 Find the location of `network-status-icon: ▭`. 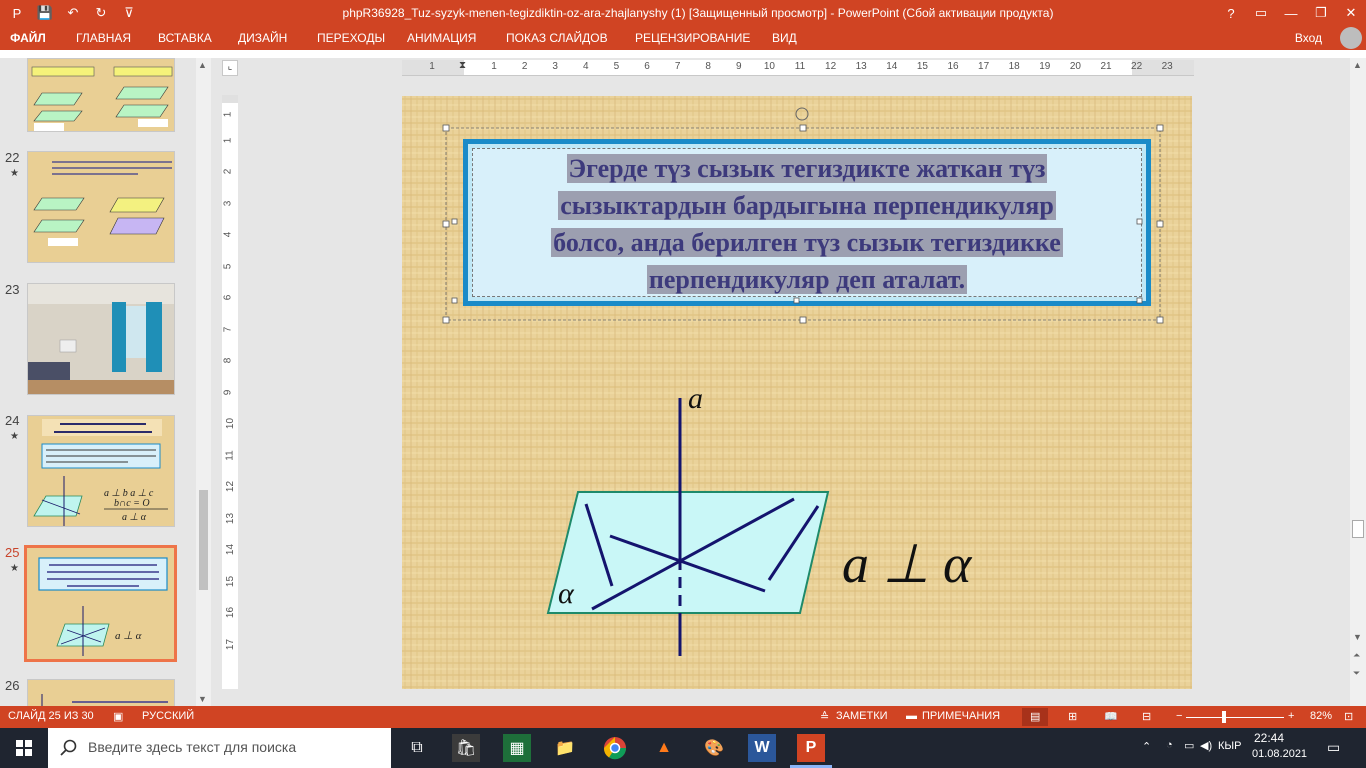

network-status-icon: ▭ is located at coordinates (1189, 745).